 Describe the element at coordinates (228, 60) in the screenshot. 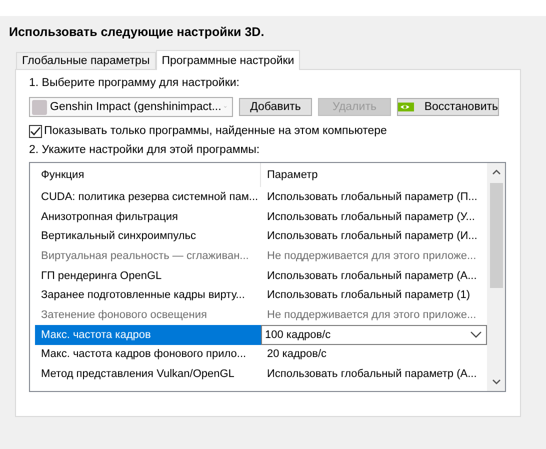

I see `tab: Программные настройки` at that location.